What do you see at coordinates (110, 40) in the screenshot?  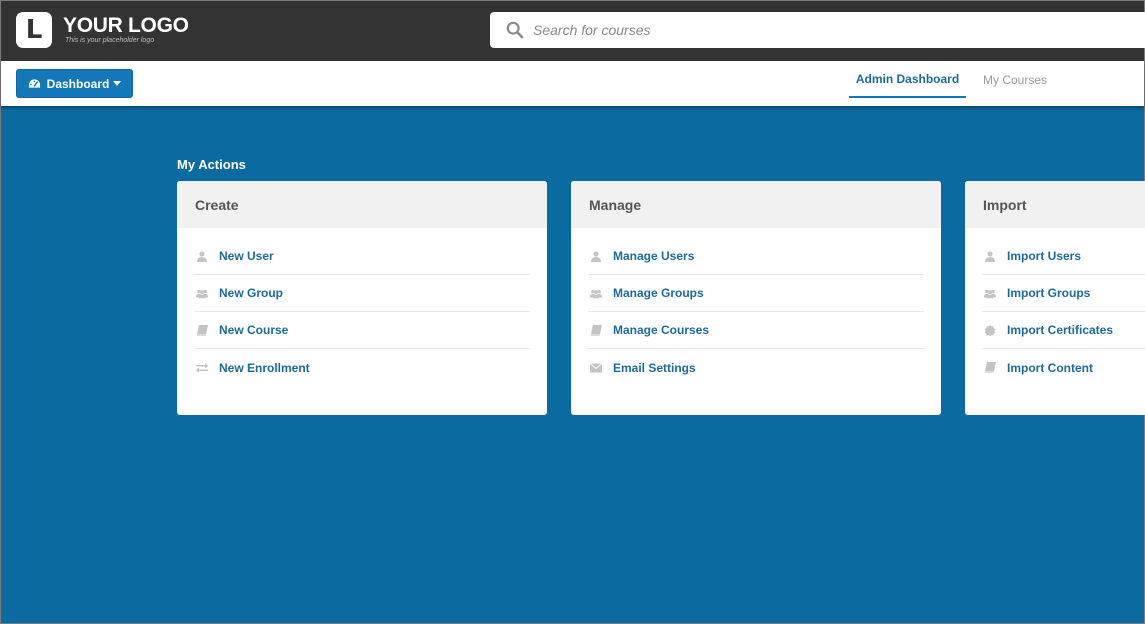 I see `logo-tagline: This is your placeholder logo` at bounding box center [110, 40].